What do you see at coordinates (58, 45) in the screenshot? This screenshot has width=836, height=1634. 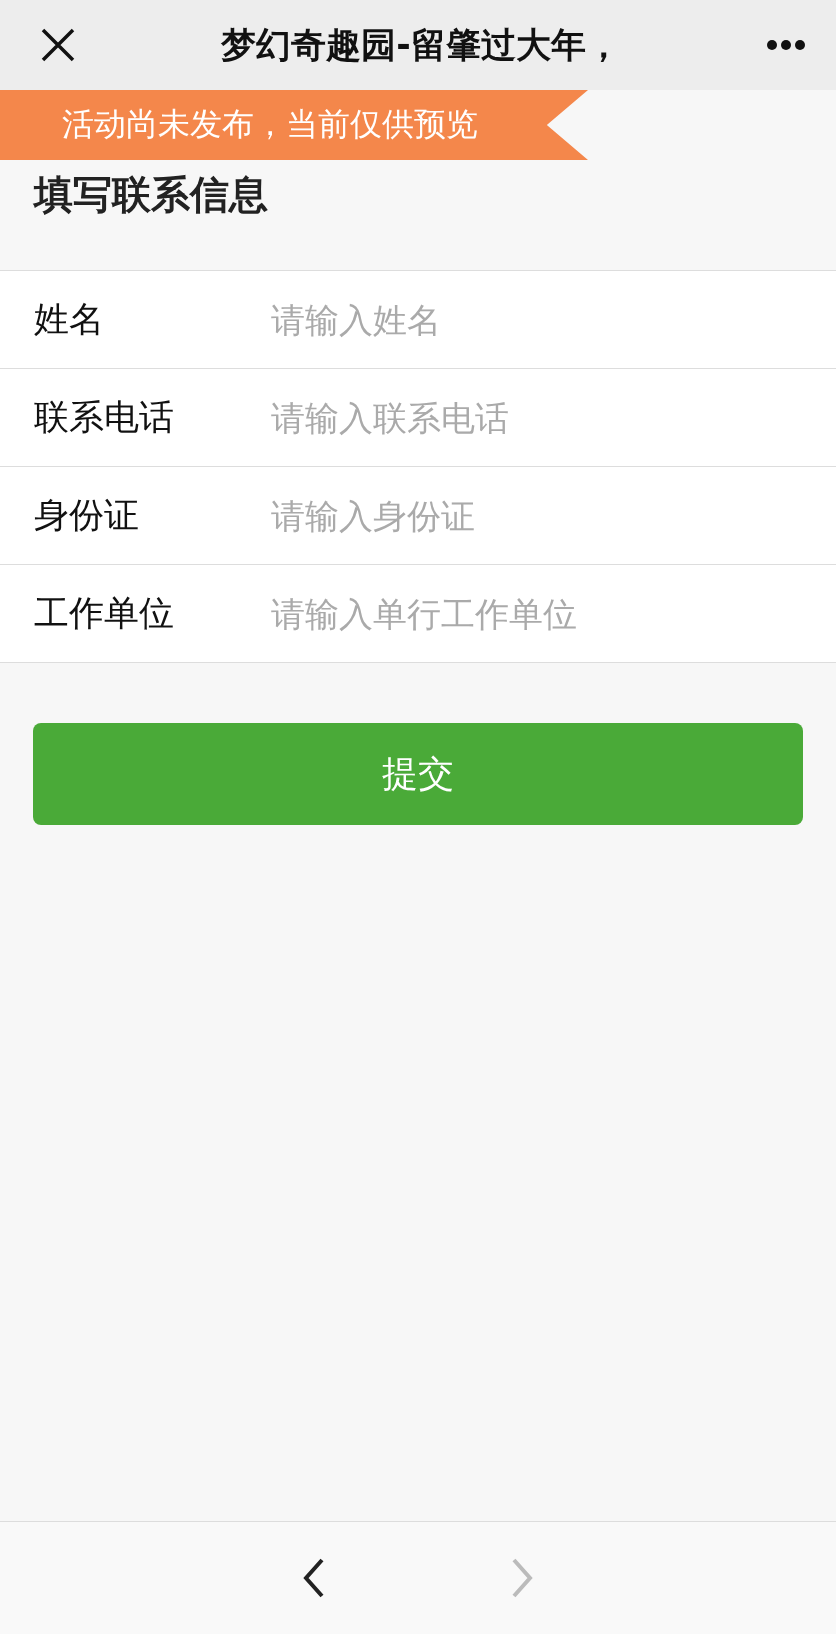 I see `close-icon` at bounding box center [58, 45].